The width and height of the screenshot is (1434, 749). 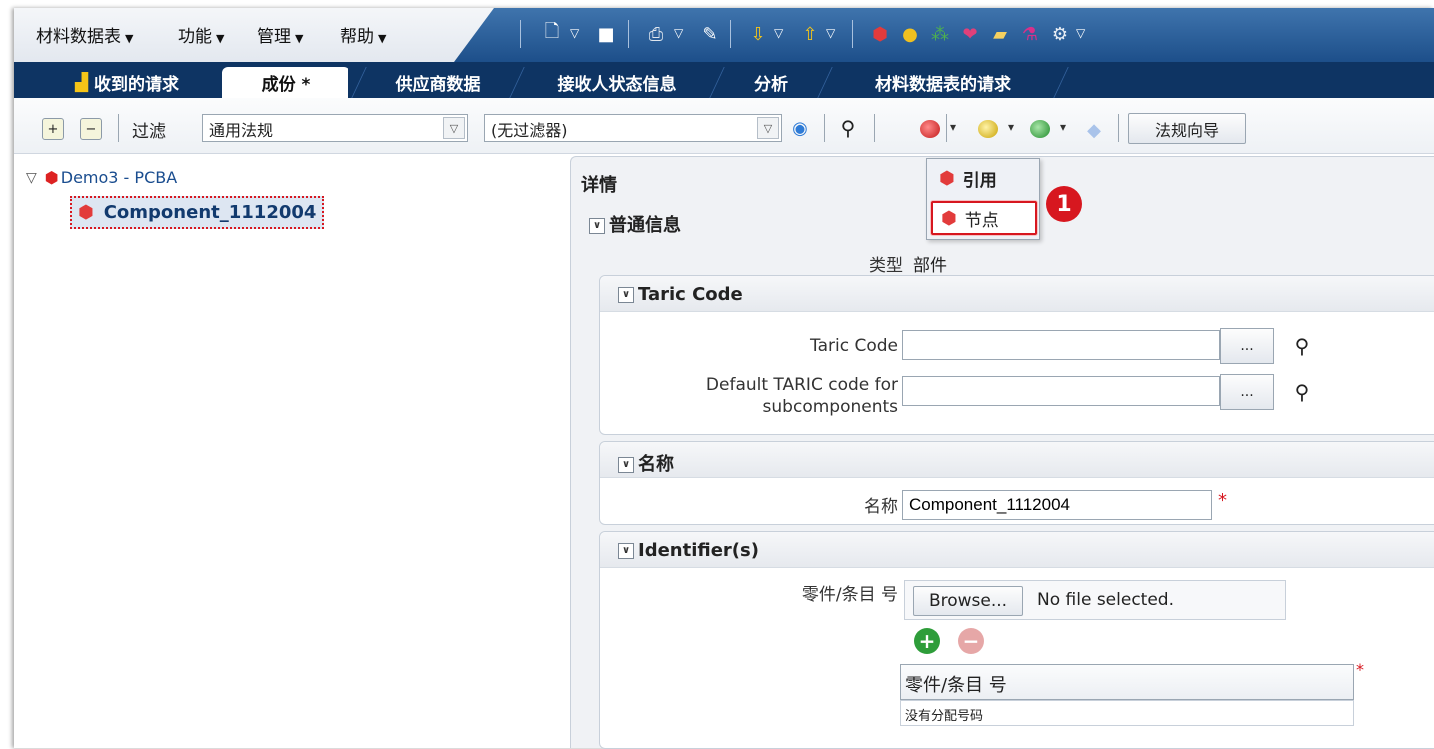 I want to click on save-icon: ■, so click(x=606, y=34).